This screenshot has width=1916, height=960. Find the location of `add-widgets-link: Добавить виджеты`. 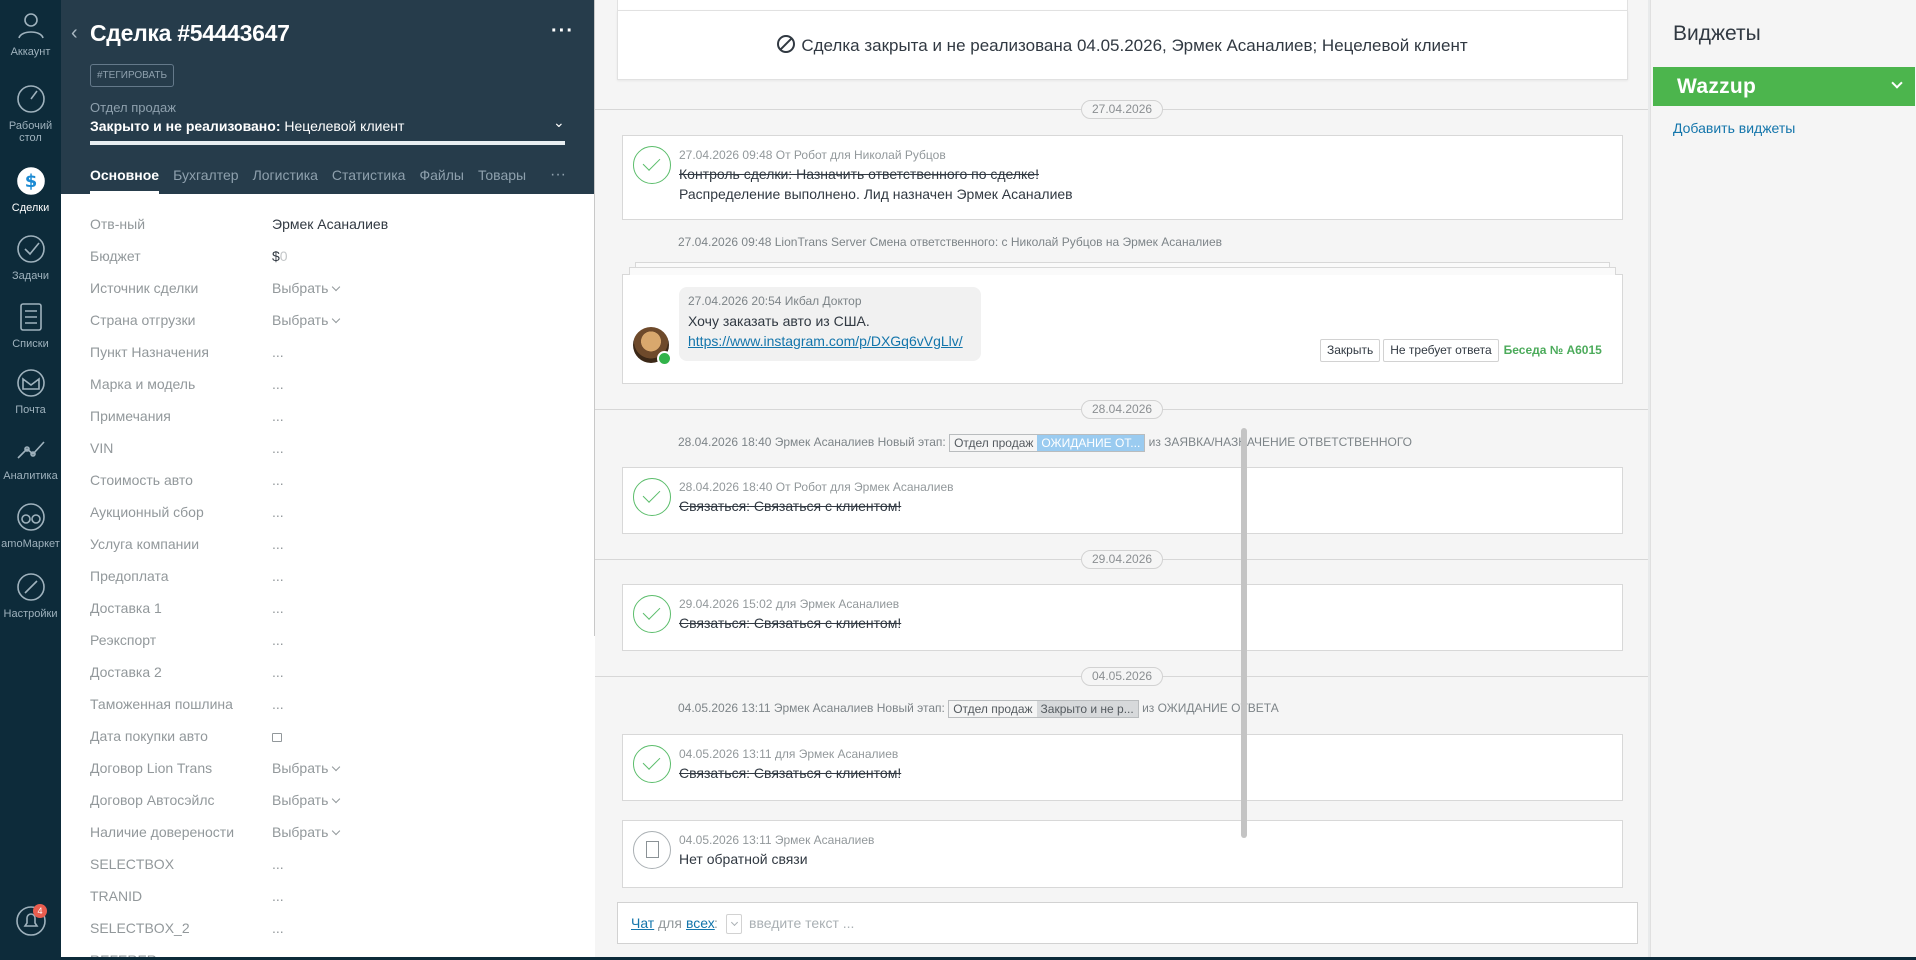

add-widgets-link: Добавить виджеты is located at coordinates (1734, 128).